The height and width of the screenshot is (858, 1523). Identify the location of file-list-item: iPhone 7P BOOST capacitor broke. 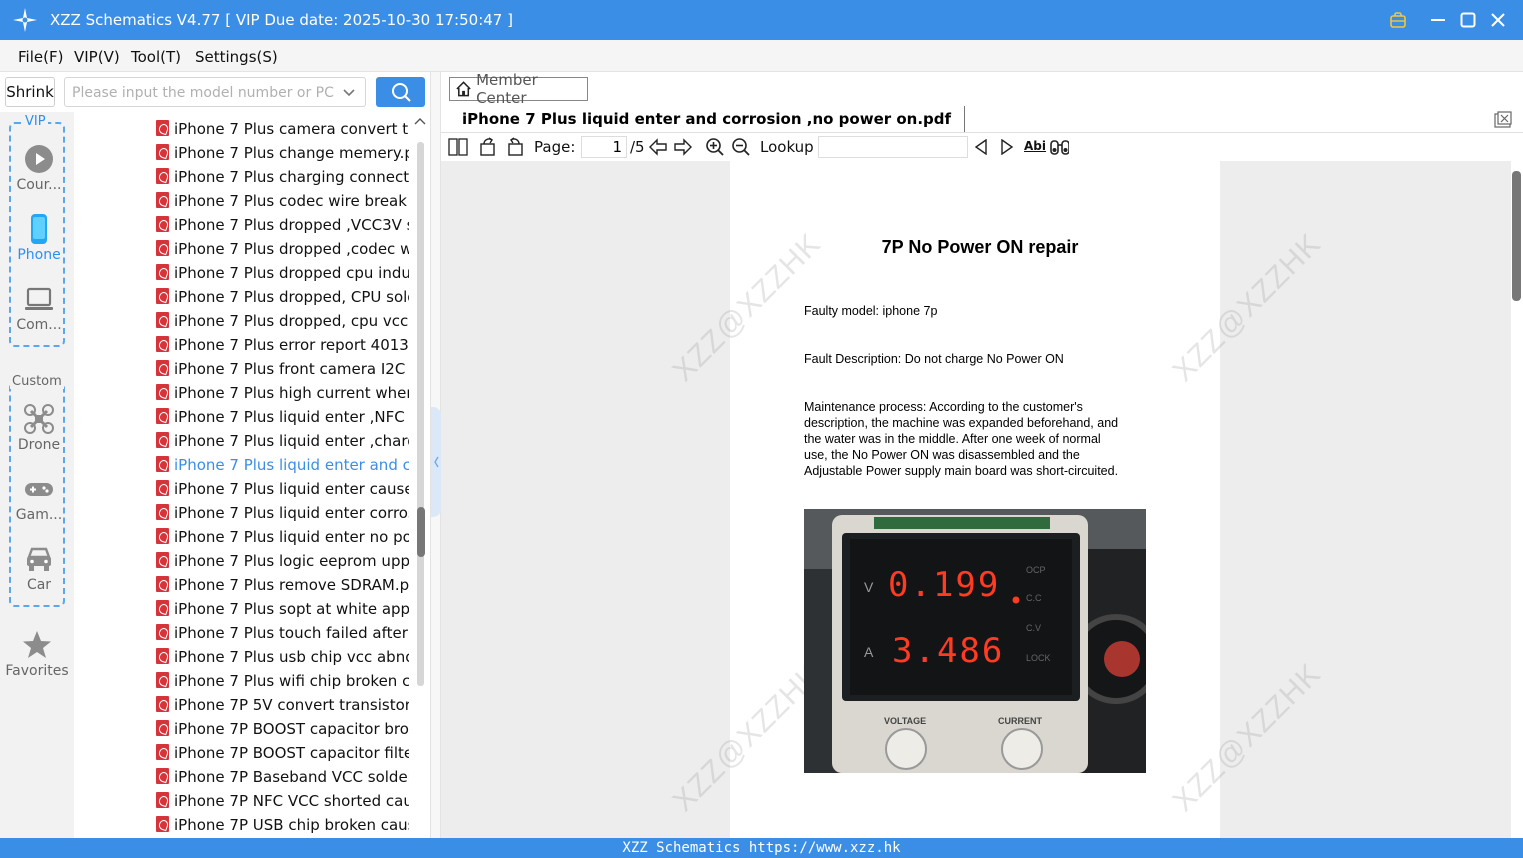
(282, 729).